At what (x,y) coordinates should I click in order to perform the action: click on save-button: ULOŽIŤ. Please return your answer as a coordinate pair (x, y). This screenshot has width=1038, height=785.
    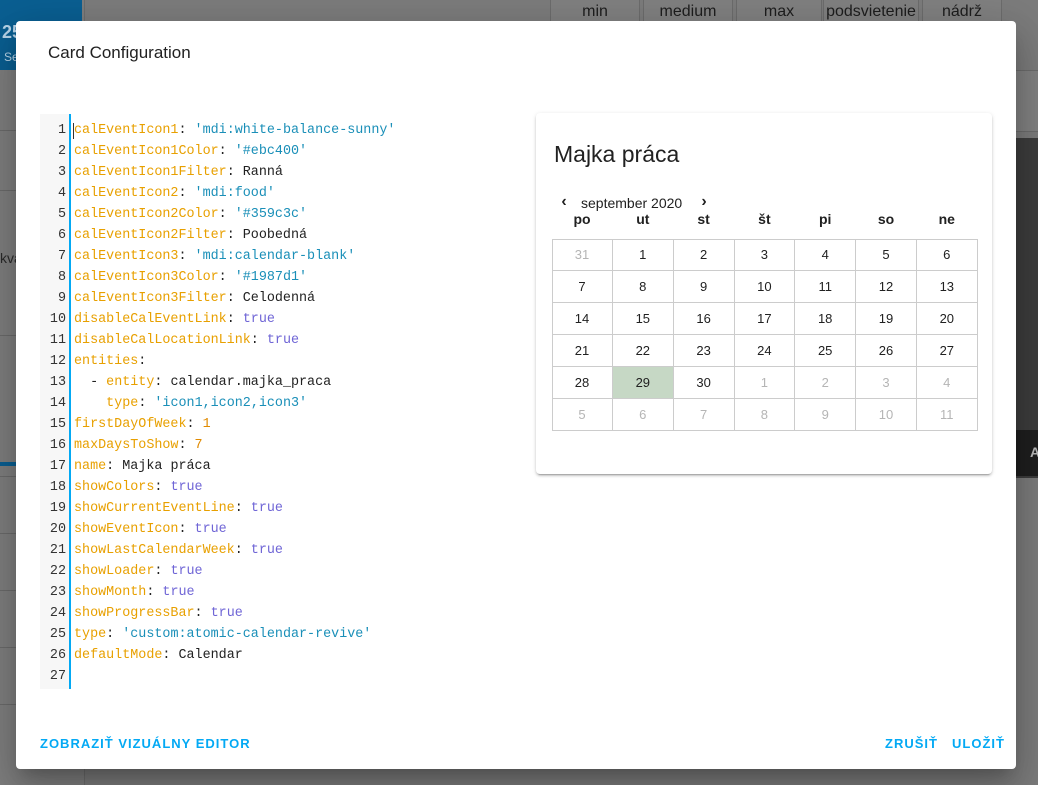
    Looking at the image, I should click on (978, 743).